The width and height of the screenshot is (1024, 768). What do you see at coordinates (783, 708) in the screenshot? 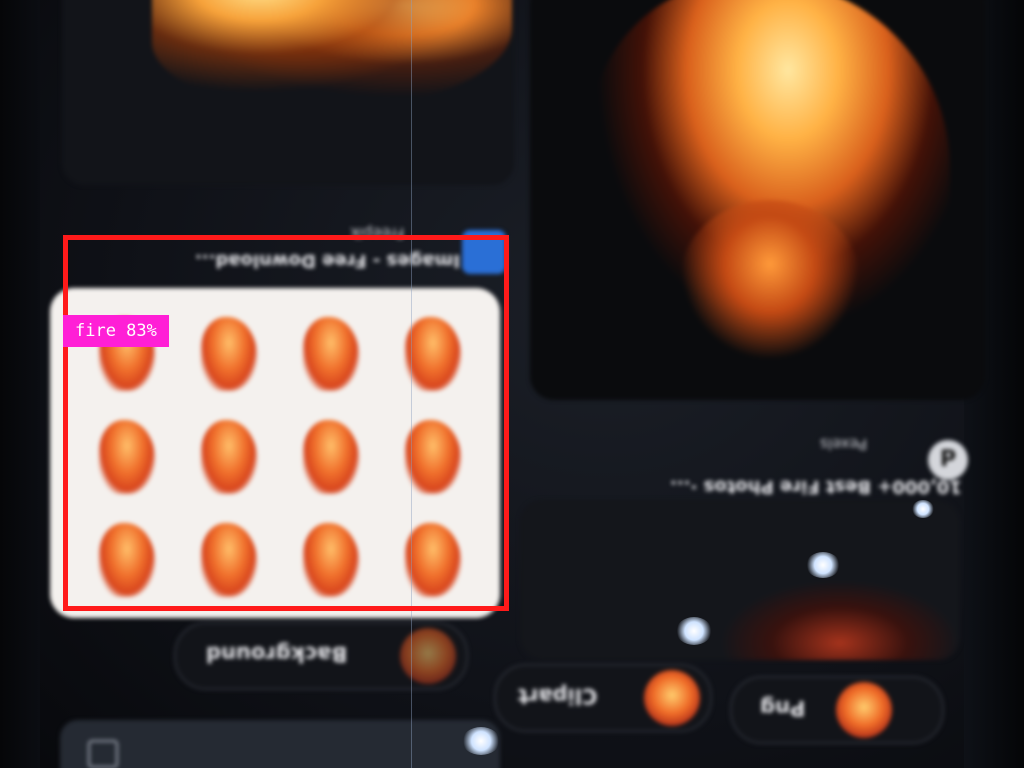
I see `chip-label: Png` at bounding box center [783, 708].